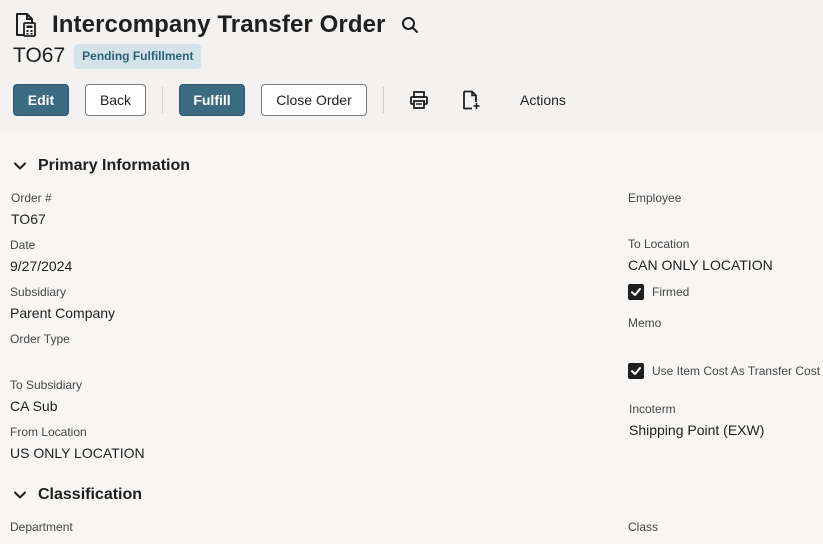 The width and height of the screenshot is (823, 544). I want to click on back-button: Back, so click(115, 100).